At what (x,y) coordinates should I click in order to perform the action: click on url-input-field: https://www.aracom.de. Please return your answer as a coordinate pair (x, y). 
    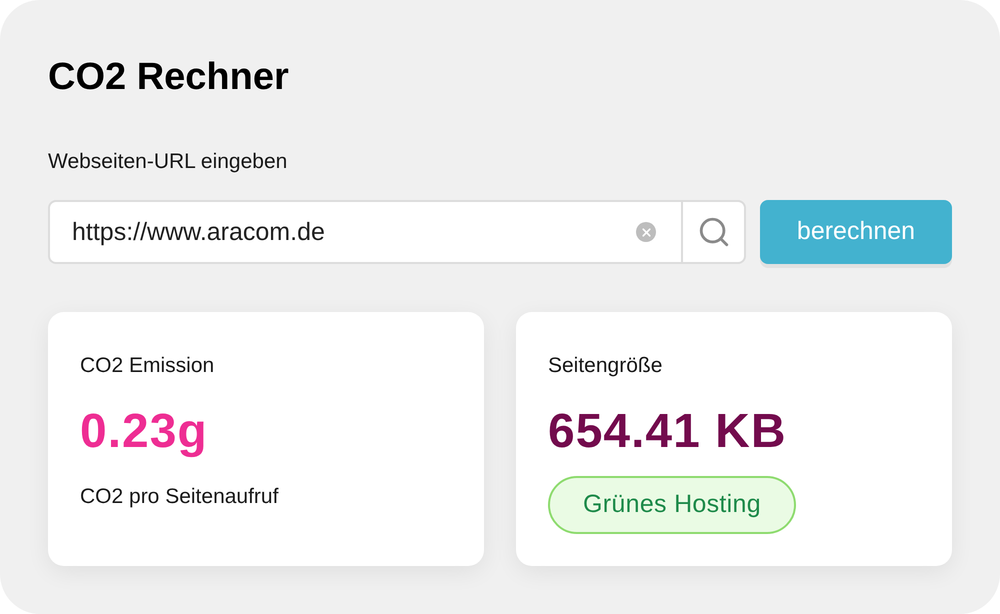
    Looking at the image, I should click on (364, 232).